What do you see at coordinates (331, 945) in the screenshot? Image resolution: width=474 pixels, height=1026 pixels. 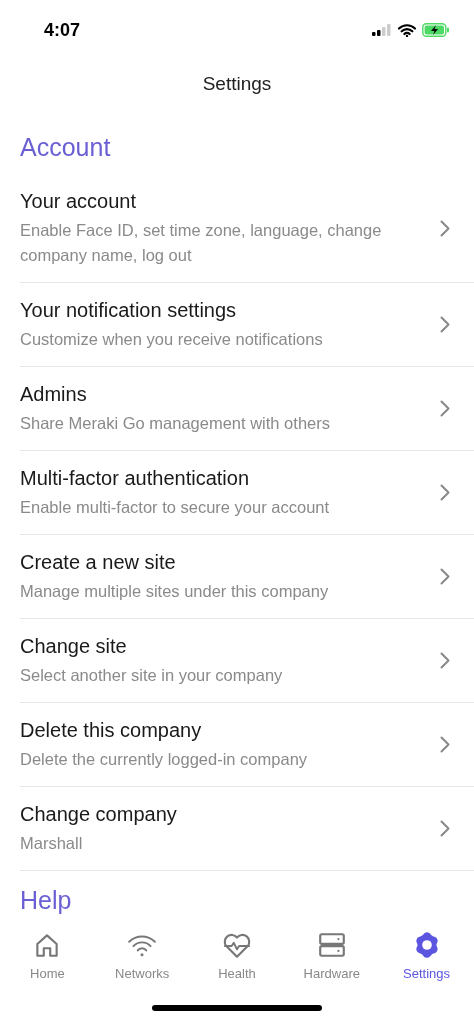 I see `server-icon` at bounding box center [331, 945].